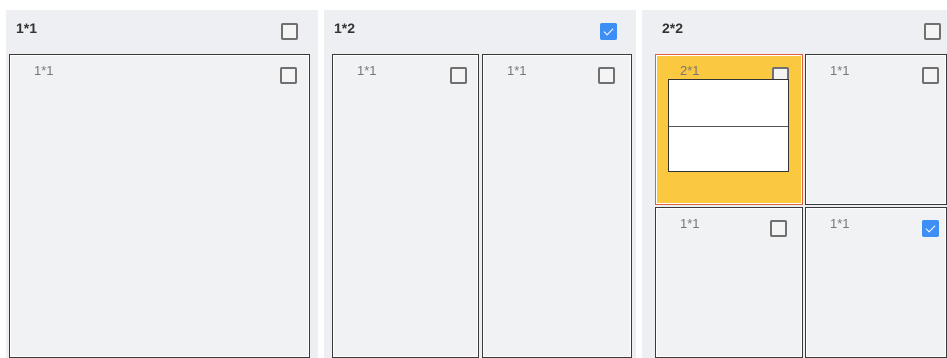 This screenshot has height=358, width=947. Describe the element at coordinates (794, 29) in the screenshot. I see `panel-header: 2*2` at that location.